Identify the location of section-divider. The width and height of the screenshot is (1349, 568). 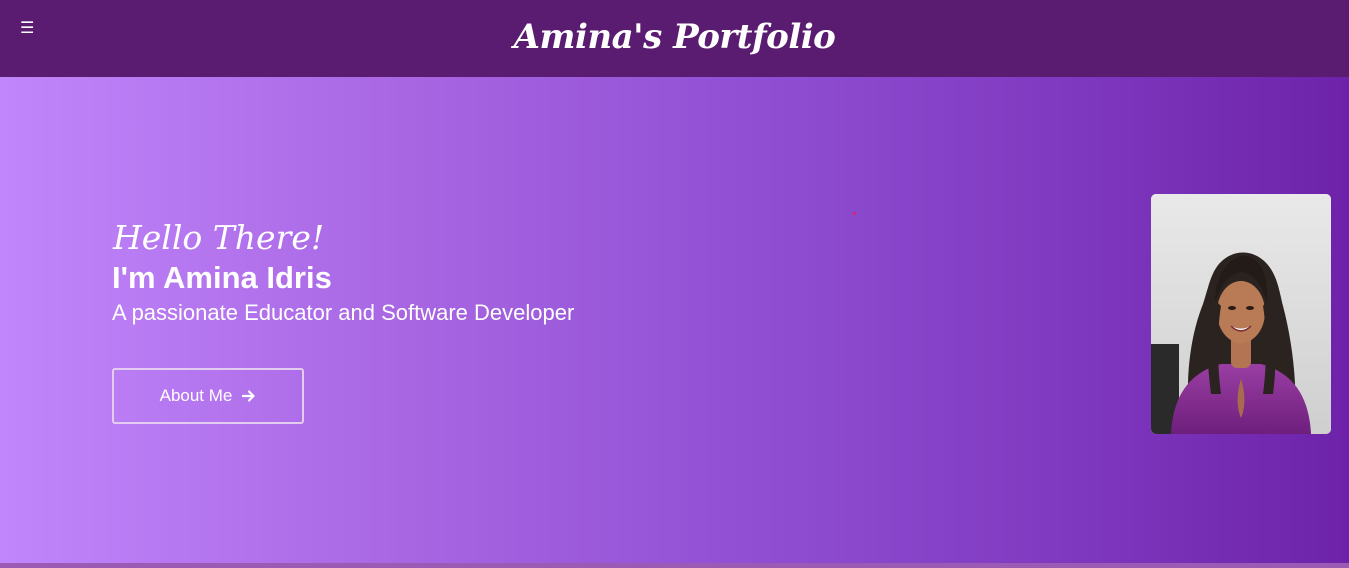
(674, 565).